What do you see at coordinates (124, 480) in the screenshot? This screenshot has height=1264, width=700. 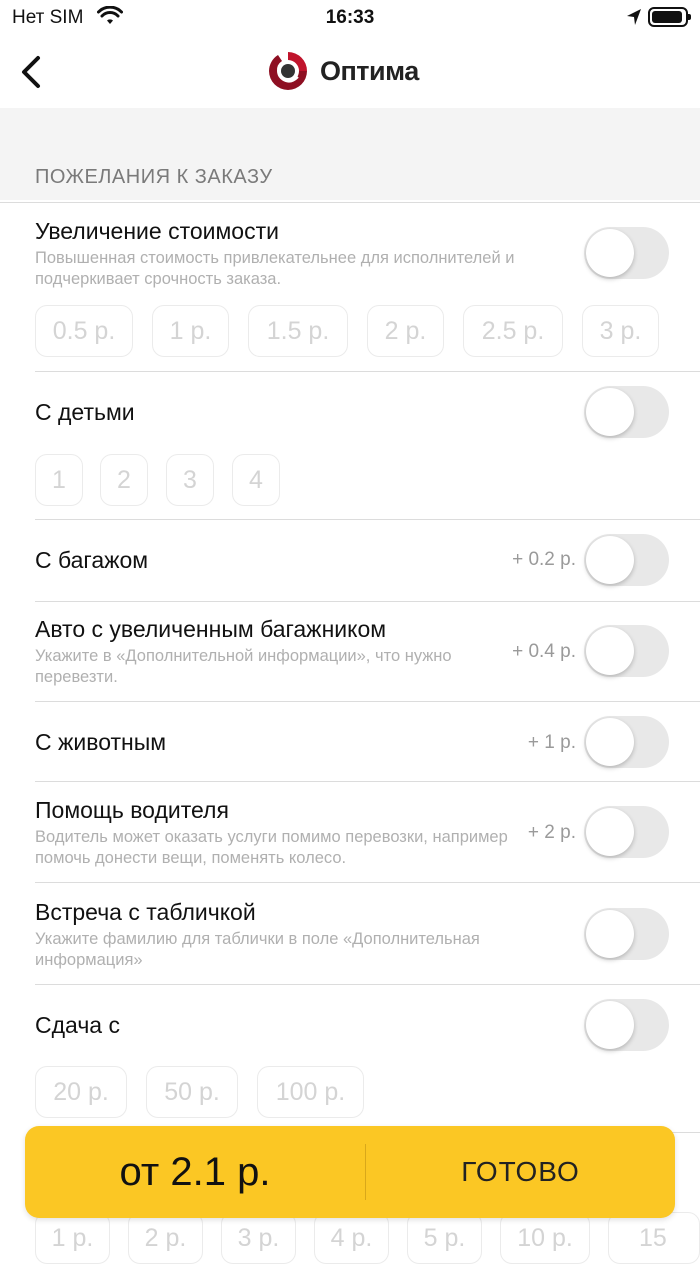 I see `chip-children: 2` at bounding box center [124, 480].